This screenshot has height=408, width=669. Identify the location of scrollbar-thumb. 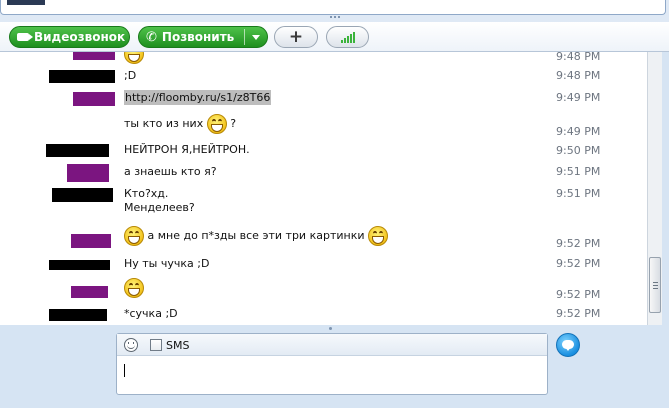
(655, 285).